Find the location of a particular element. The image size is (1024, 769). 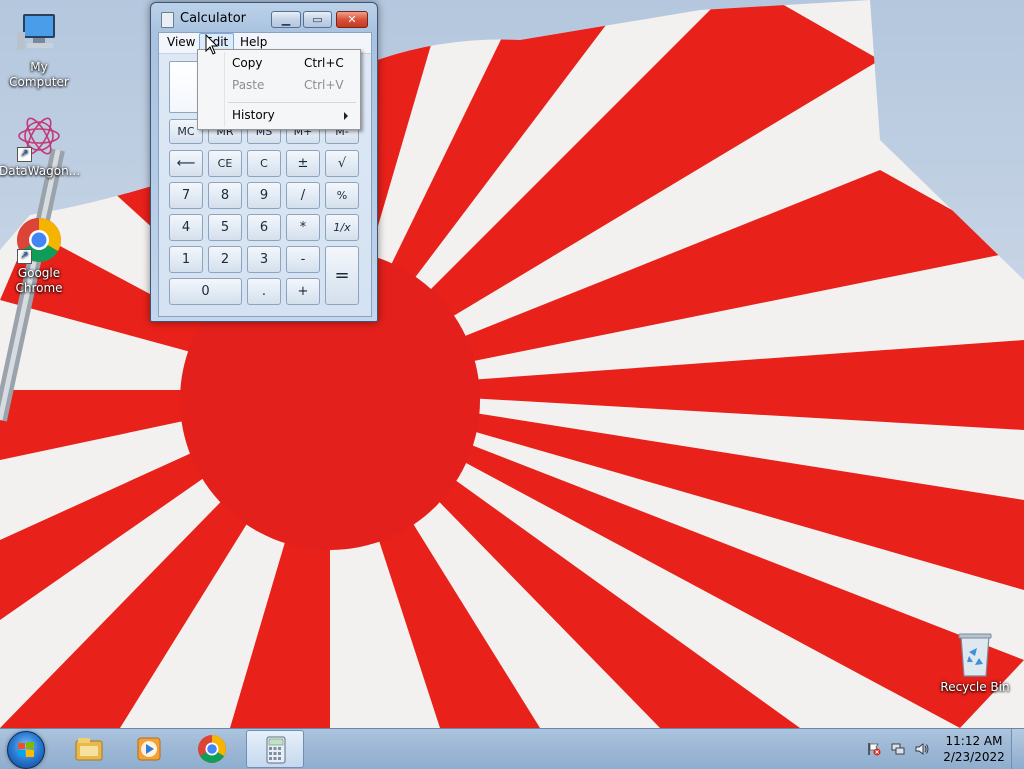

key-3: 3 is located at coordinates (264, 259).